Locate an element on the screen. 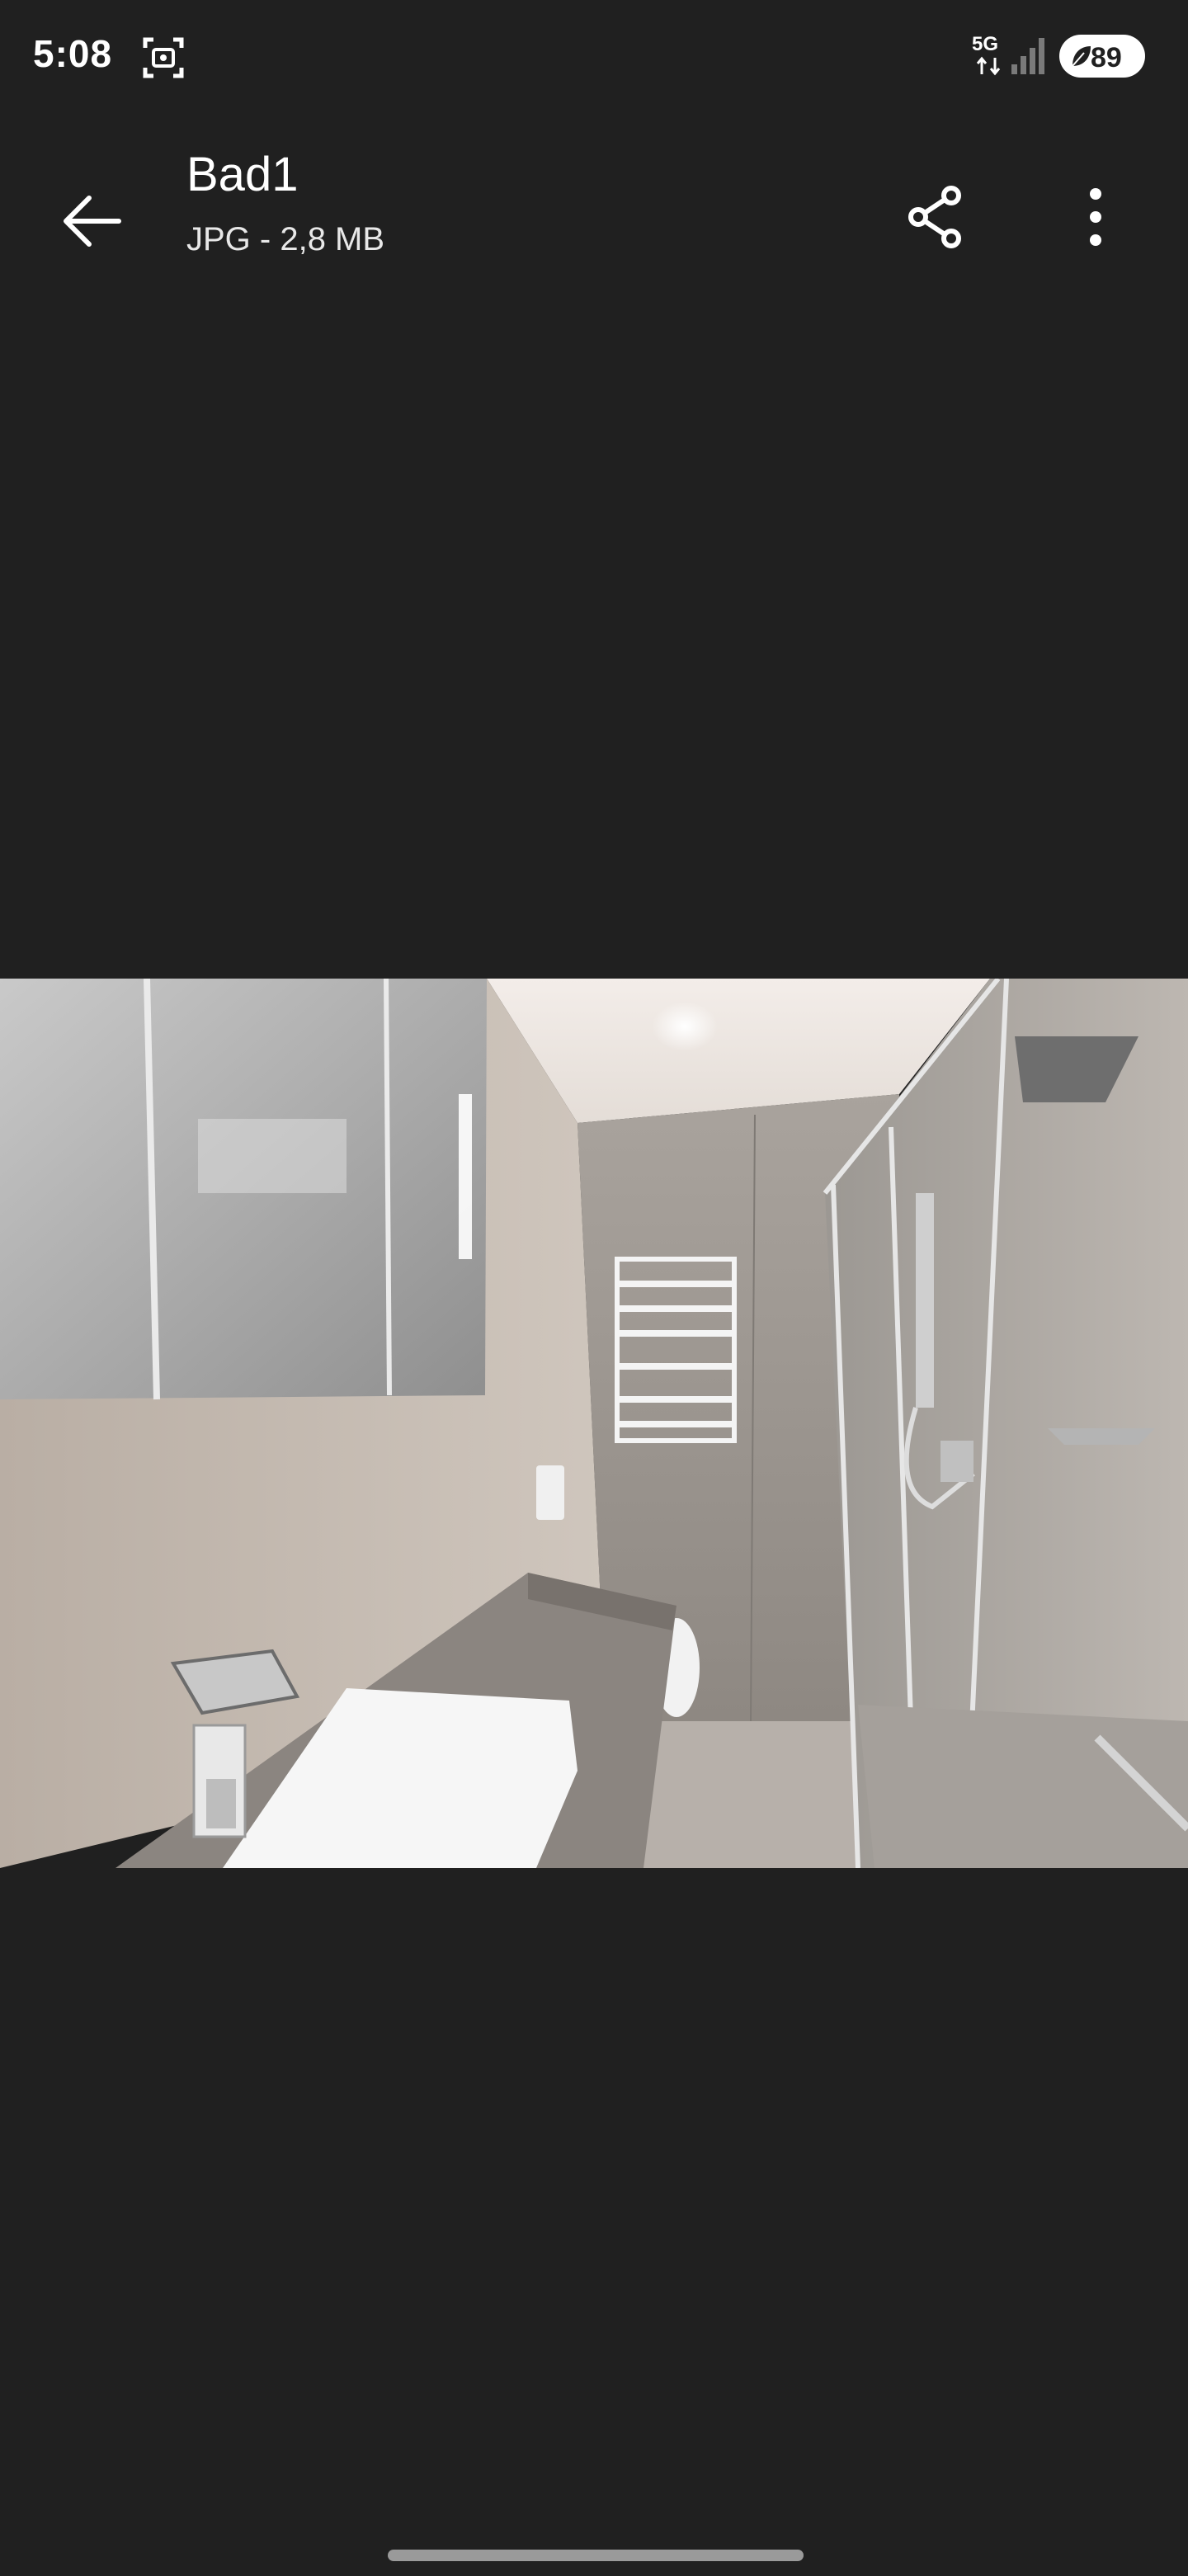 The width and height of the screenshot is (1188, 2576). share-icon is located at coordinates (934, 217).